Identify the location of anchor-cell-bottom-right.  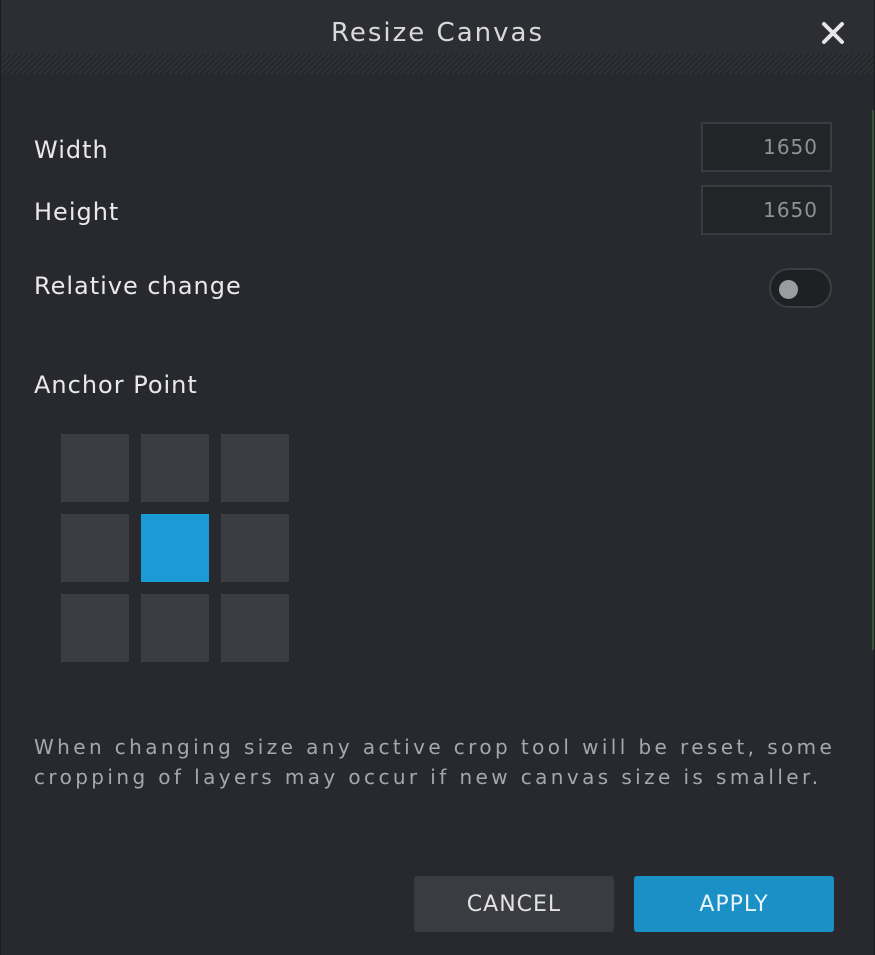
(255, 628).